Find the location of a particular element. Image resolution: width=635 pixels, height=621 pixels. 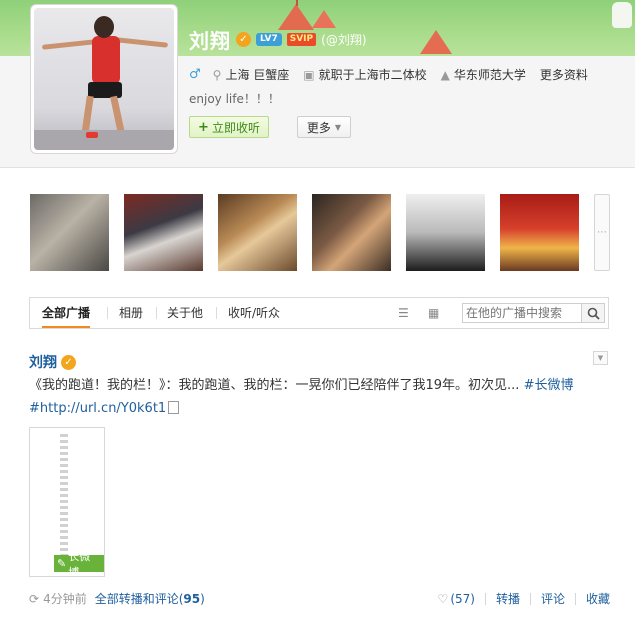

source-icon: ⟳ is located at coordinates (34, 598).